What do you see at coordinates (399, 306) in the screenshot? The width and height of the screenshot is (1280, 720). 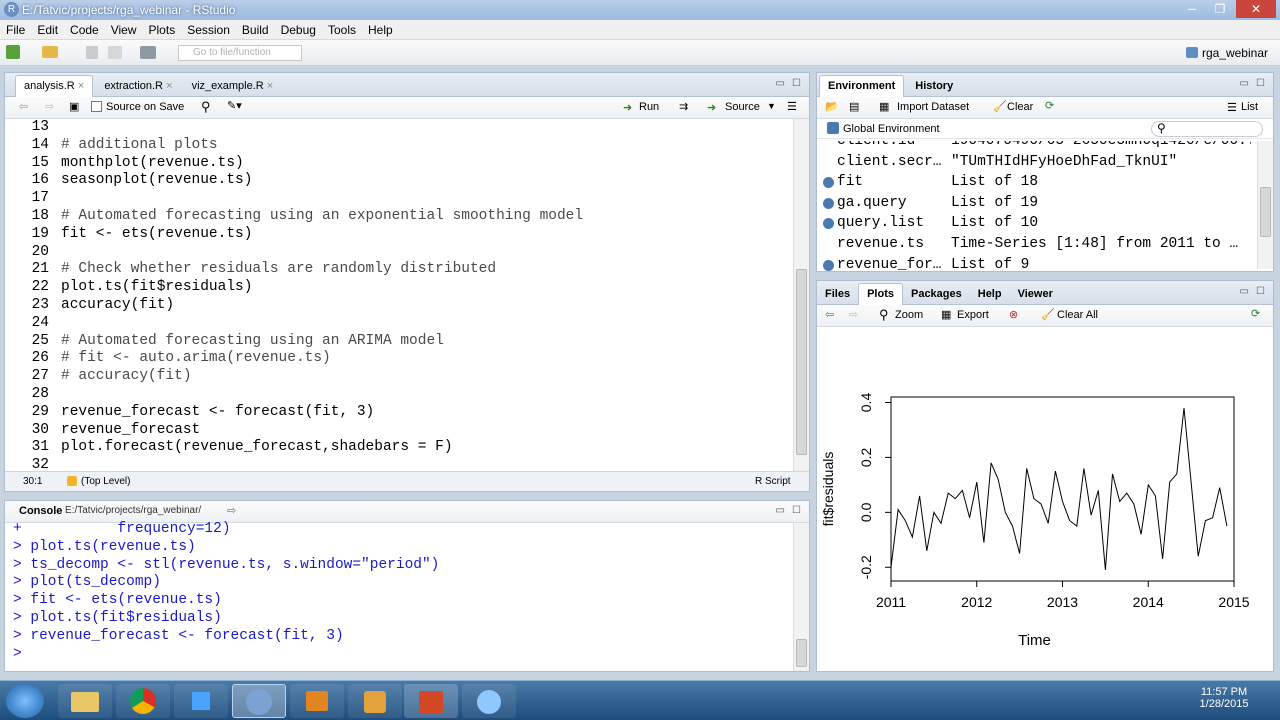 I see `code-line: 23 accuracy(fit)` at bounding box center [399, 306].